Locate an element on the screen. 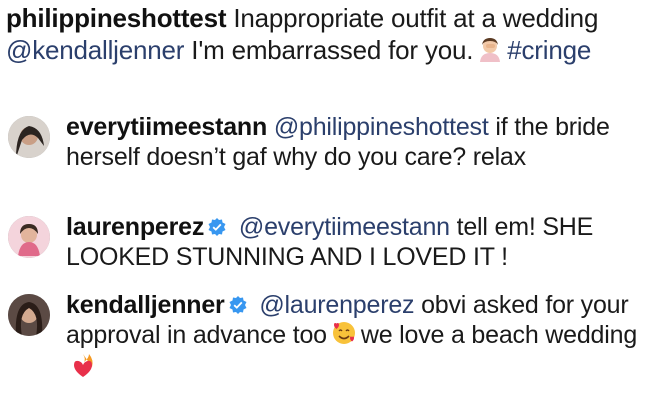  caption-mention: @kendalljenner is located at coordinates (95, 50).